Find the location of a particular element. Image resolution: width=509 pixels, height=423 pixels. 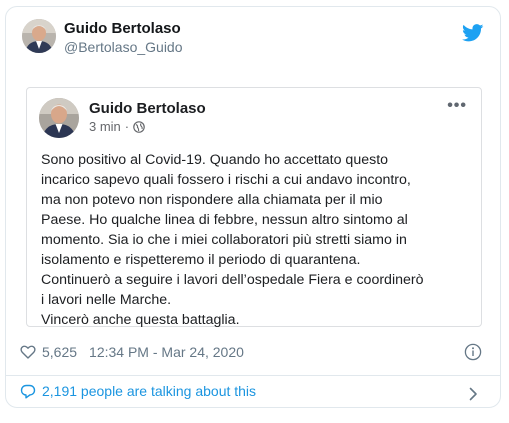

tweet-author-avatar is located at coordinates (39, 36).